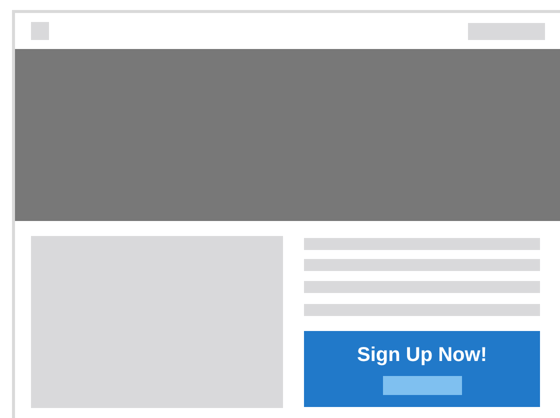  I want to click on signup-button-placeholder, so click(422, 385).